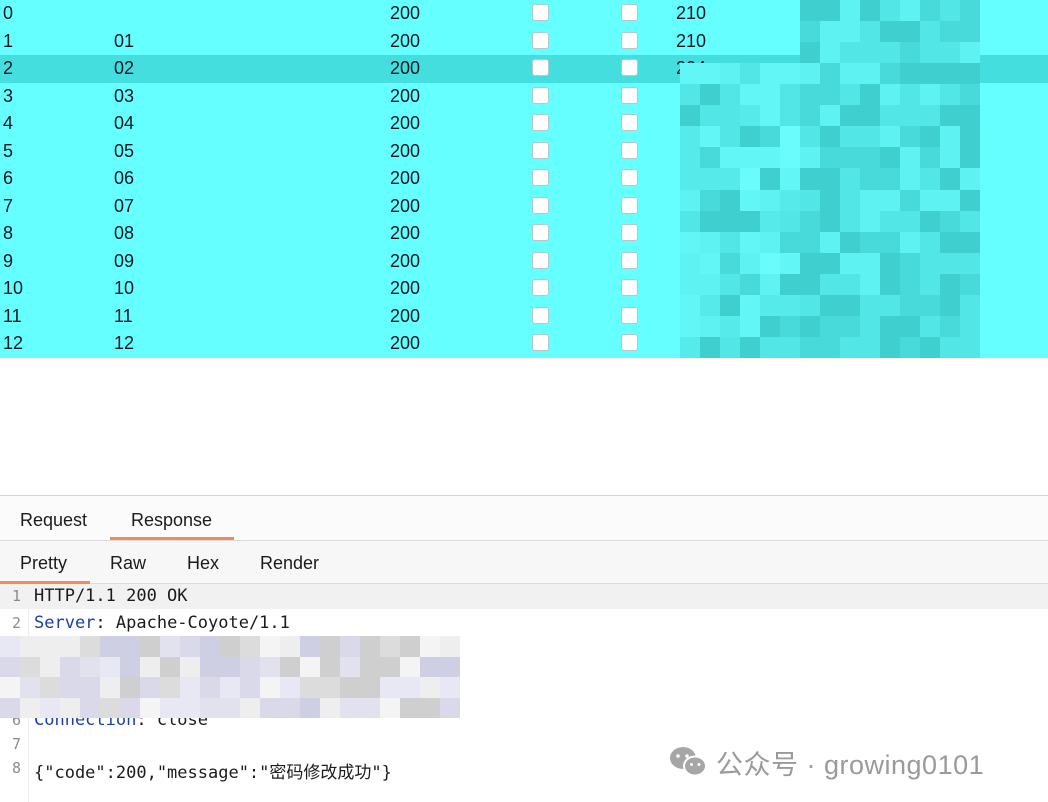 Image resolution: width=1048 pixels, height=802 pixels. What do you see at coordinates (172, 538) in the screenshot?
I see `active-tab-underline` at bounding box center [172, 538].